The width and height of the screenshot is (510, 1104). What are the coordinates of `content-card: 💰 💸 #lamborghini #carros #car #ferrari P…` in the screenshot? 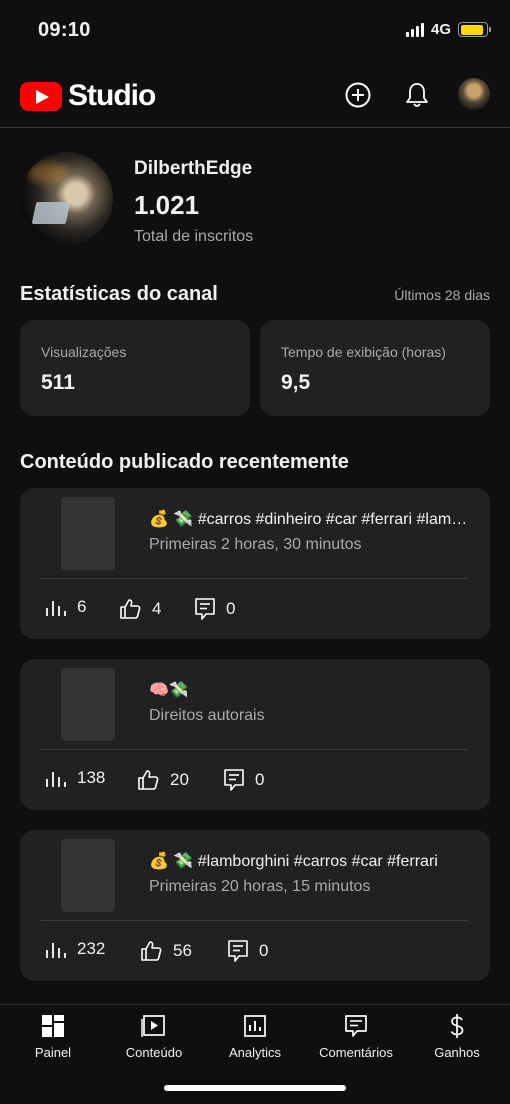 It's located at (255, 905).